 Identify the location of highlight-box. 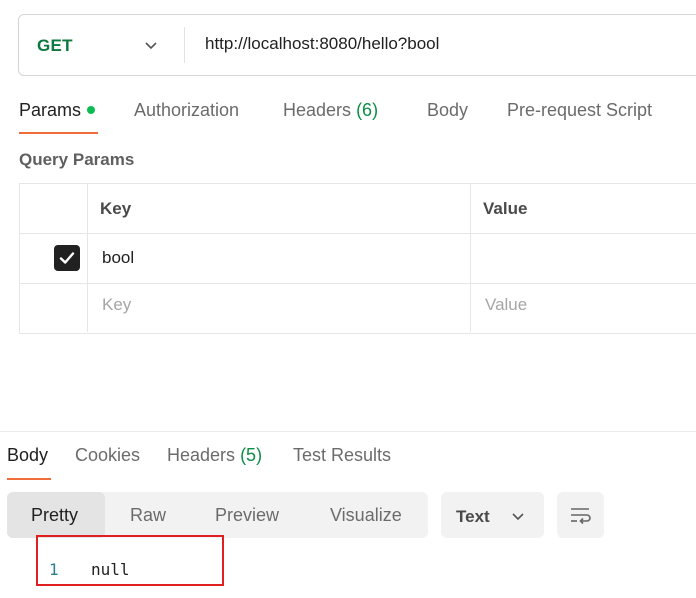
(130, 560).